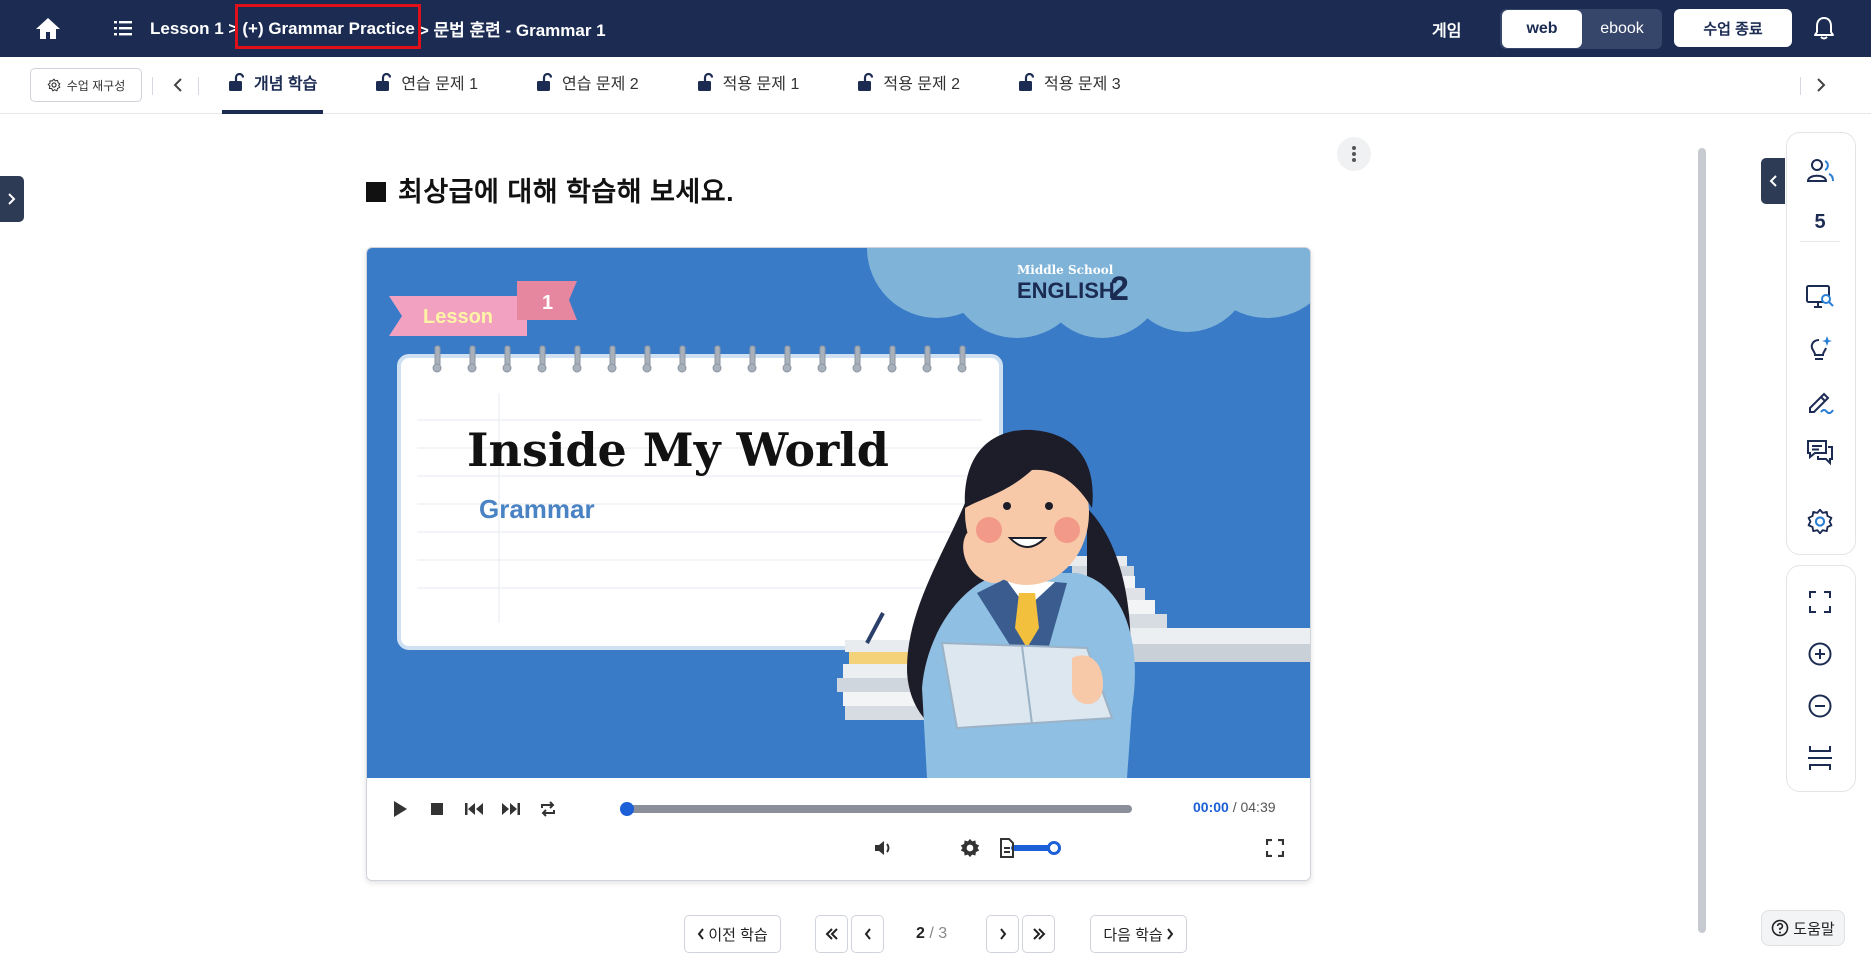  I want to click on view-web-button: web, so click(1542, 29).